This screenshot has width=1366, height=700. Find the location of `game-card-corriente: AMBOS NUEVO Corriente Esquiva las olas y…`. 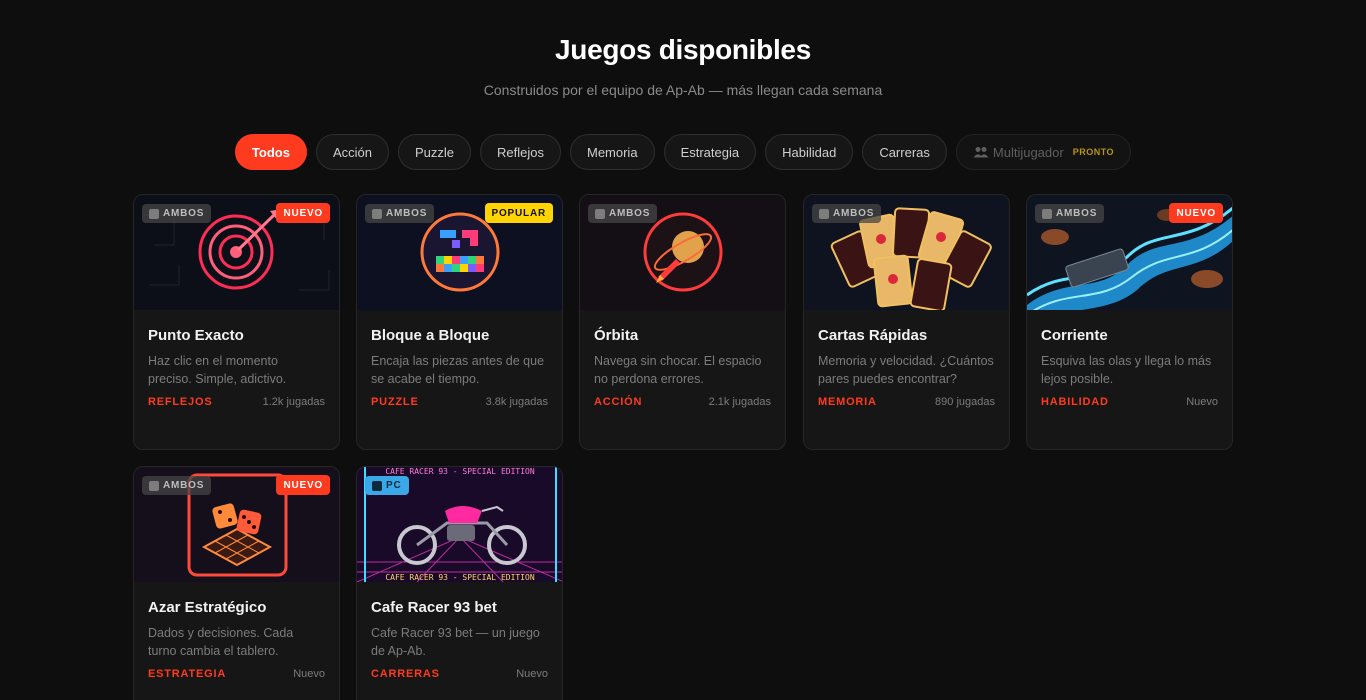

game-card-corriente: AMBOS NUEVO Corriente Esquiva las olas y… is located at coordinates (1129, 322).